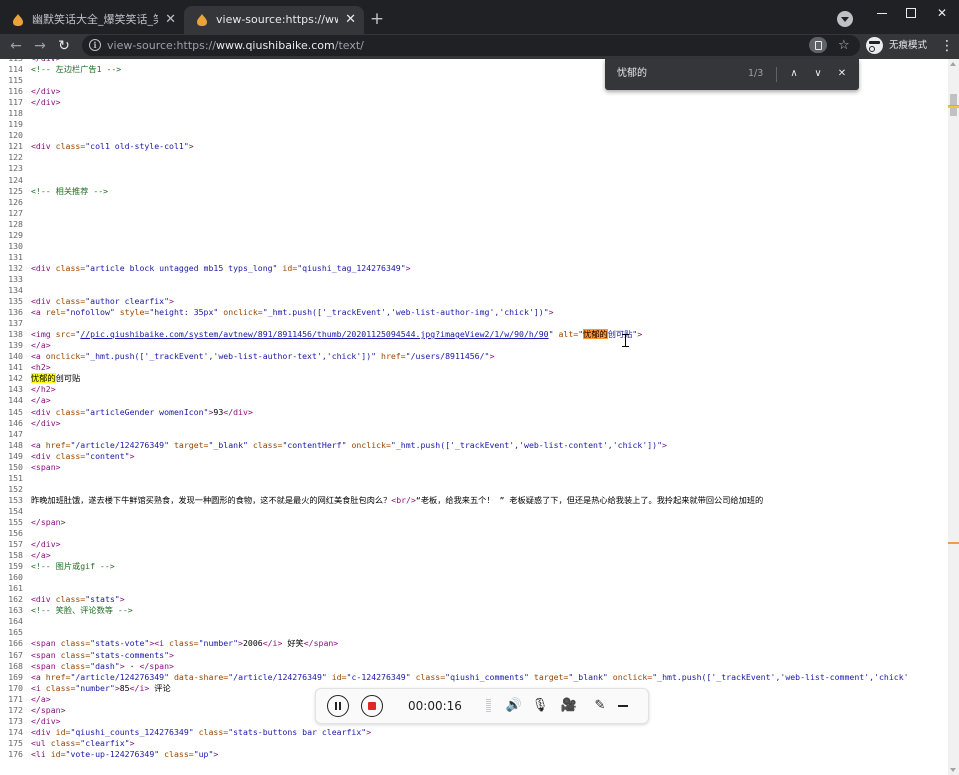 This screenshot has height=775, width=959. Describe the element at coordinates (41, 345) in the screenshot. I see `line-code: </a>` at that location.